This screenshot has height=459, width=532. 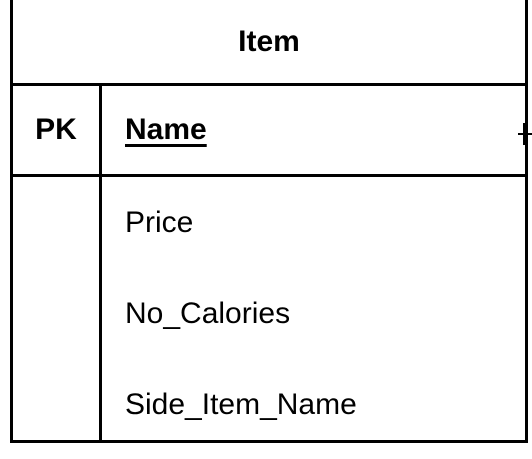 I want to click on primary-key-attribute: Name, so click(x=166, y=129).